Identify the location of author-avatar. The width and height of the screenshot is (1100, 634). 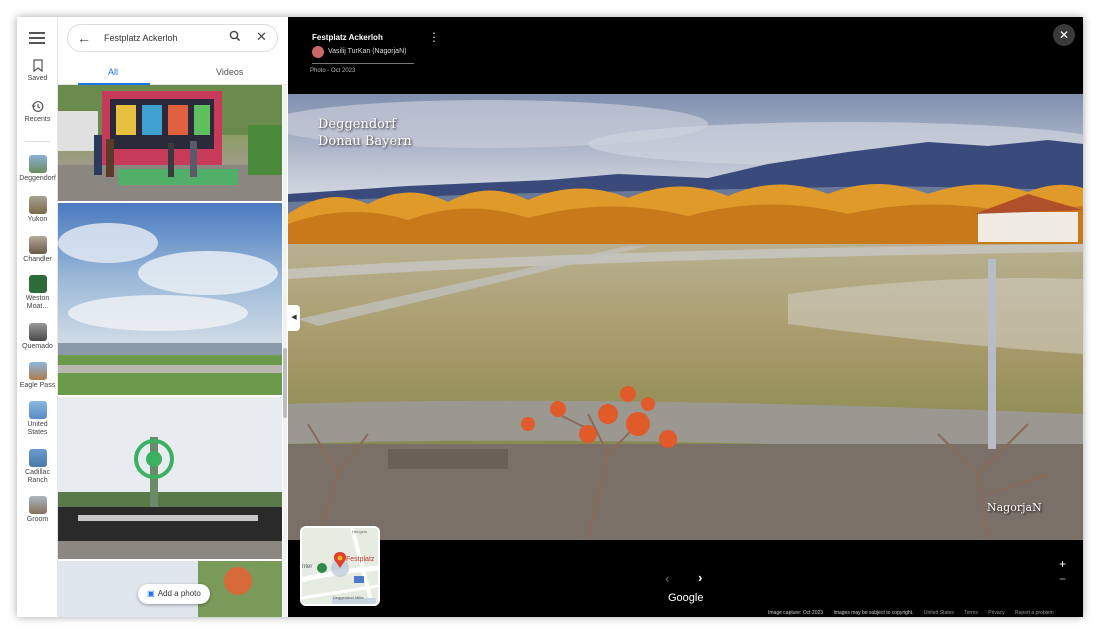
(318, 52).